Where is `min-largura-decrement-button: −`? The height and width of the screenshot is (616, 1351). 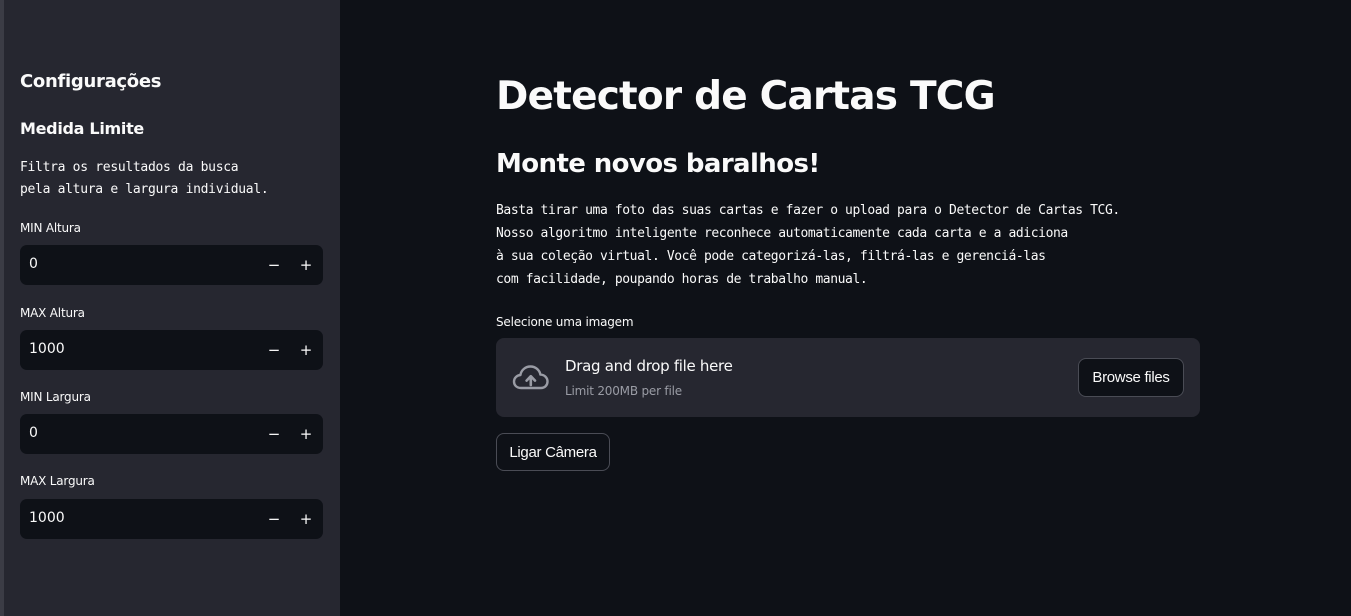 min-largura-decrement-button: − is located at coordinates (274, 434).